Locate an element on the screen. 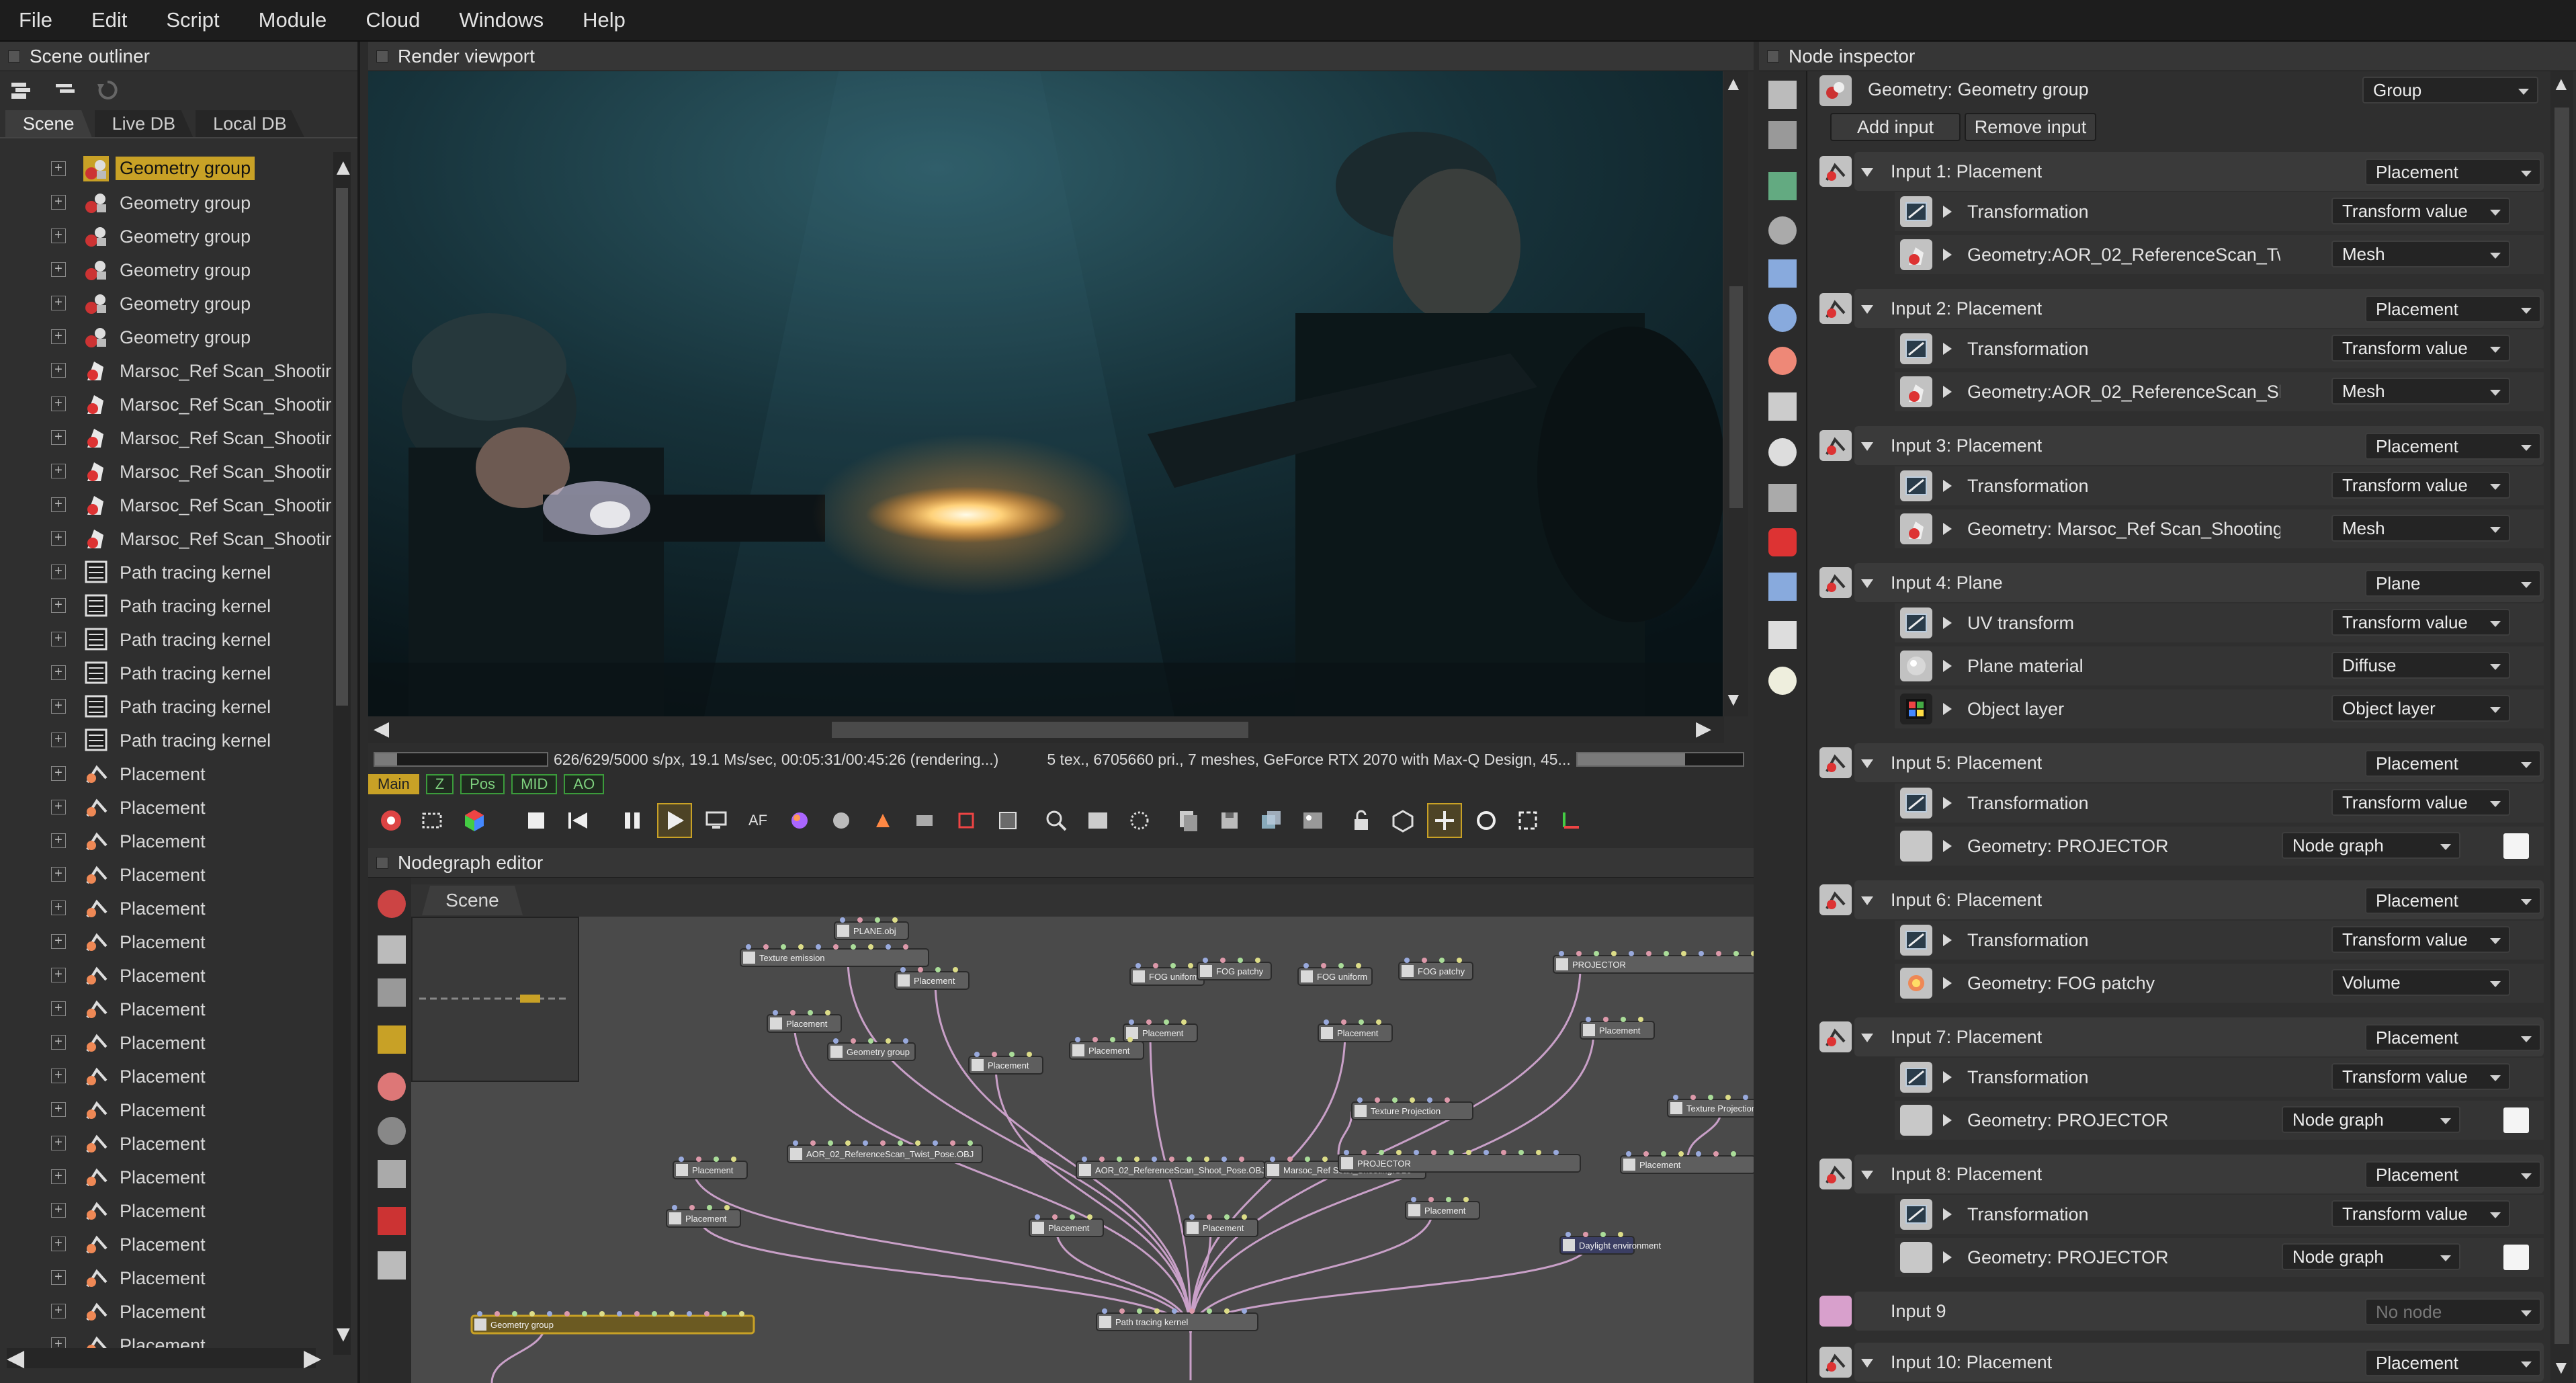 This screenshot has height=1383, width=2576. panel-checkbox is located at coordinates (14, 56).